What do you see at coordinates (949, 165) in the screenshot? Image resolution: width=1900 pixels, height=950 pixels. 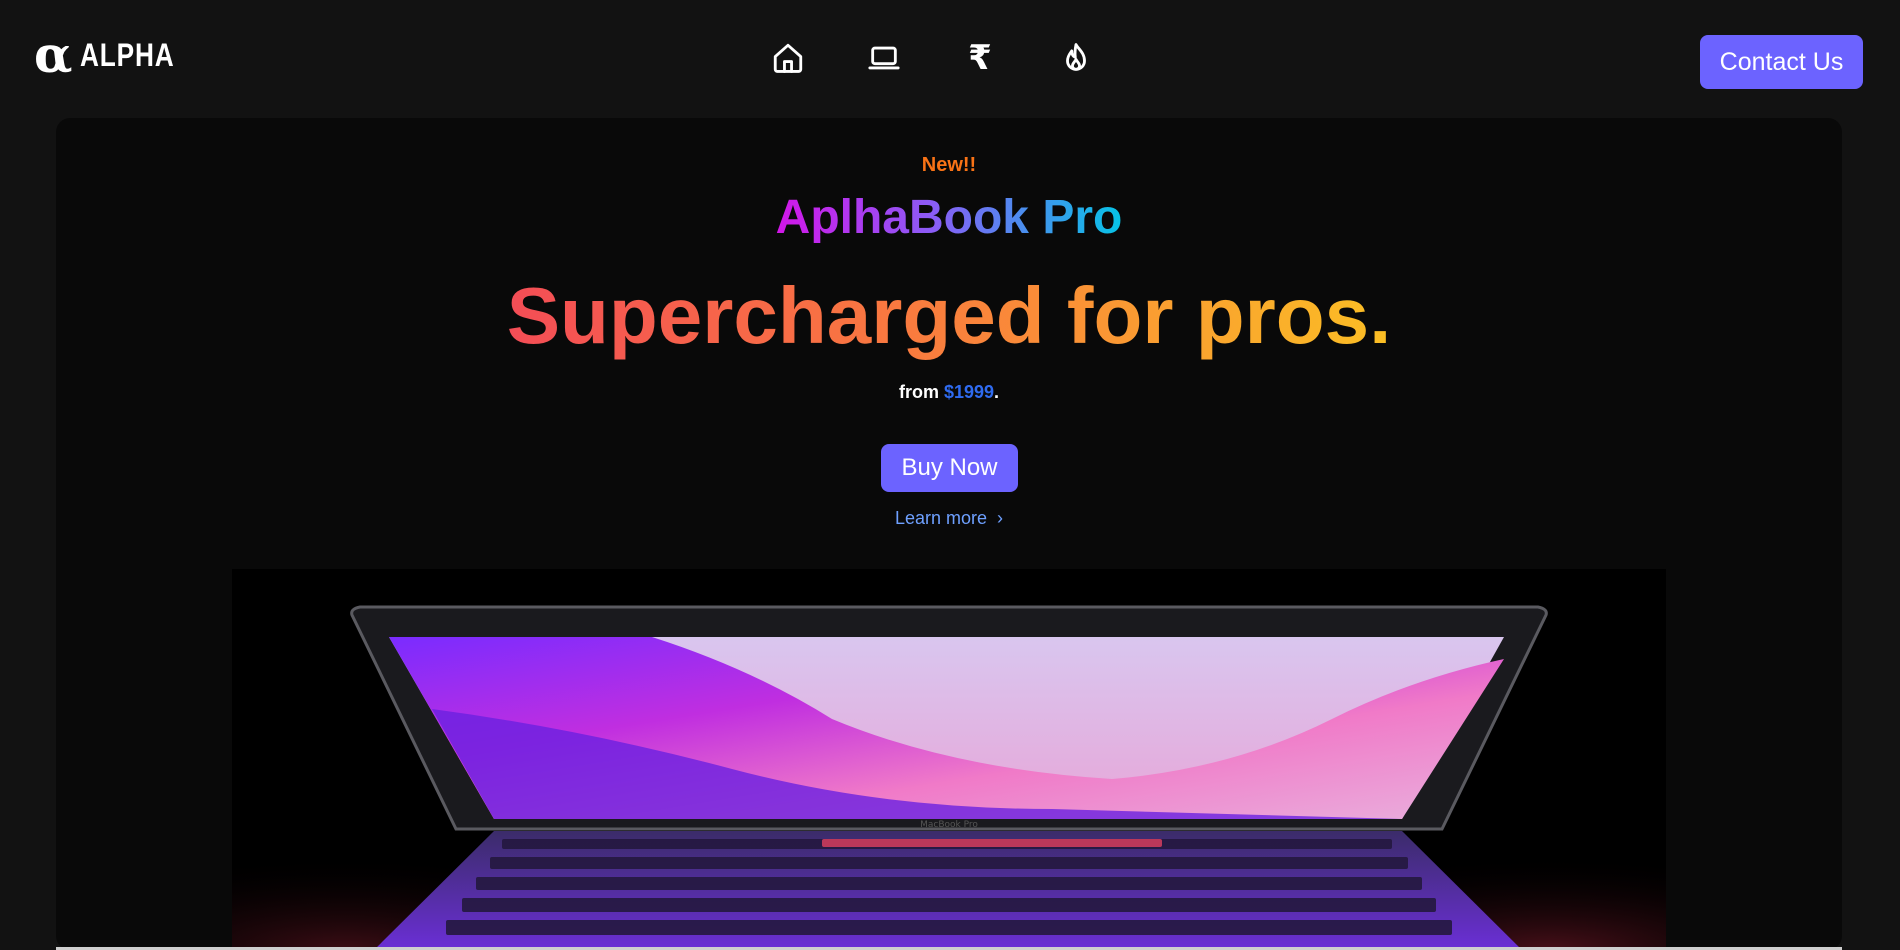 I see `new-badge: New!!` at bounding box center [949, 165].